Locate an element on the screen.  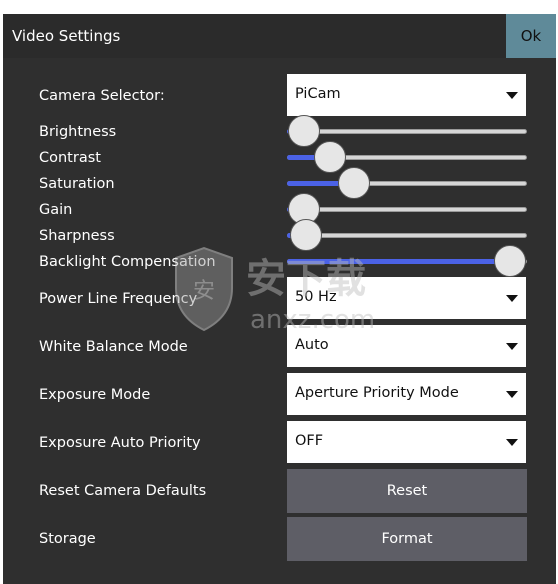
ok-button: Ok is located at coordinates (531, 36).